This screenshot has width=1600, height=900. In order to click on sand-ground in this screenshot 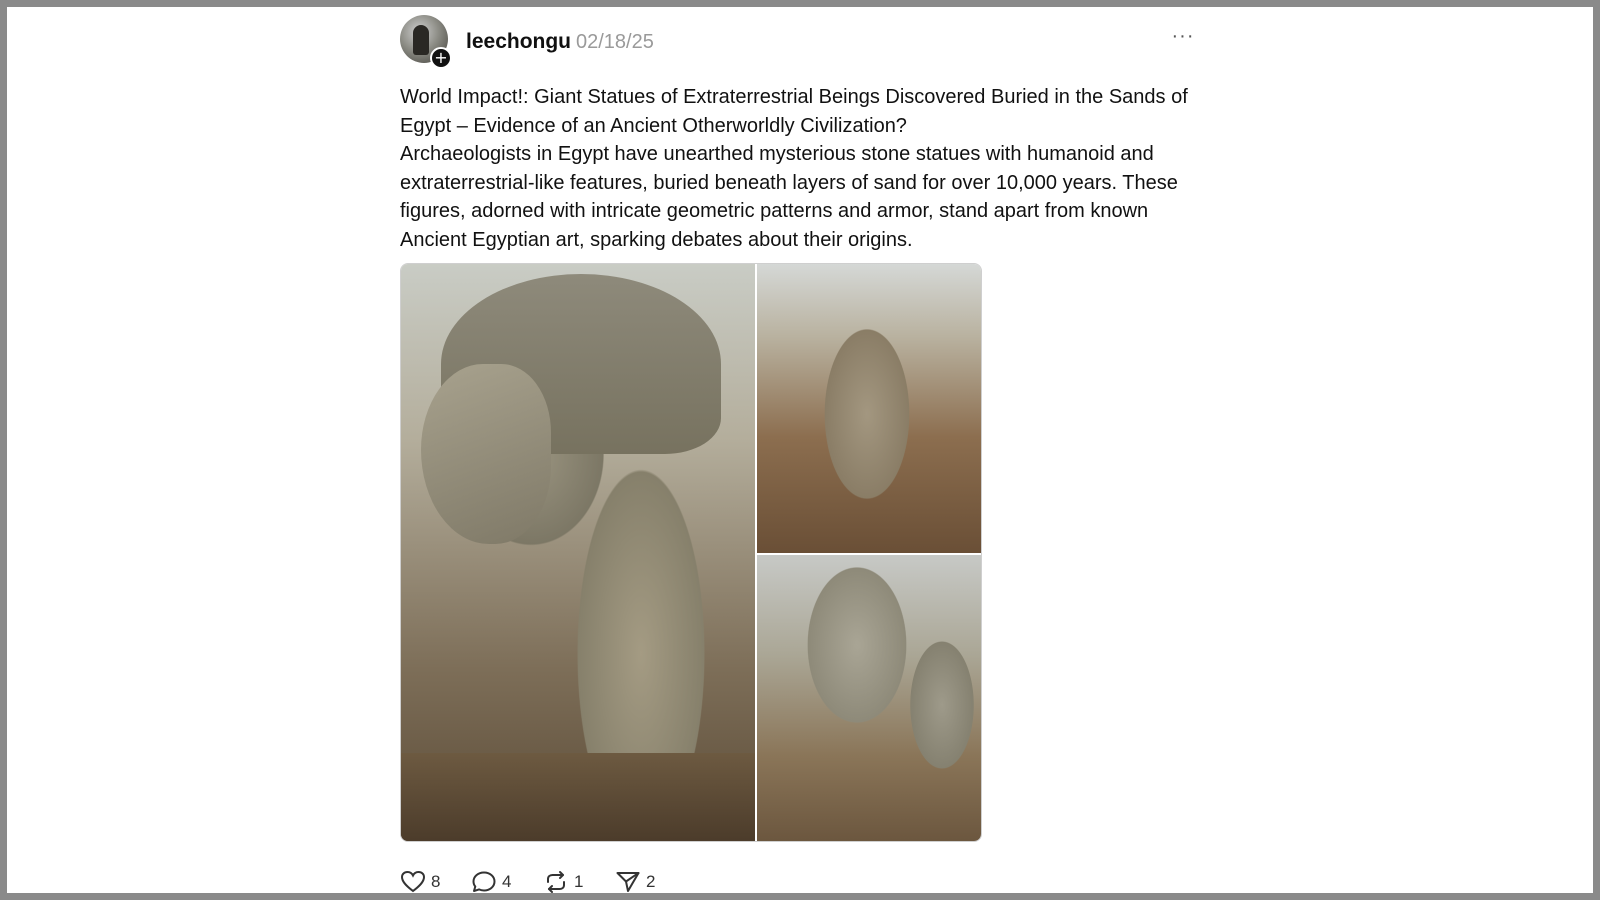, I will do `click(578, 797)`.